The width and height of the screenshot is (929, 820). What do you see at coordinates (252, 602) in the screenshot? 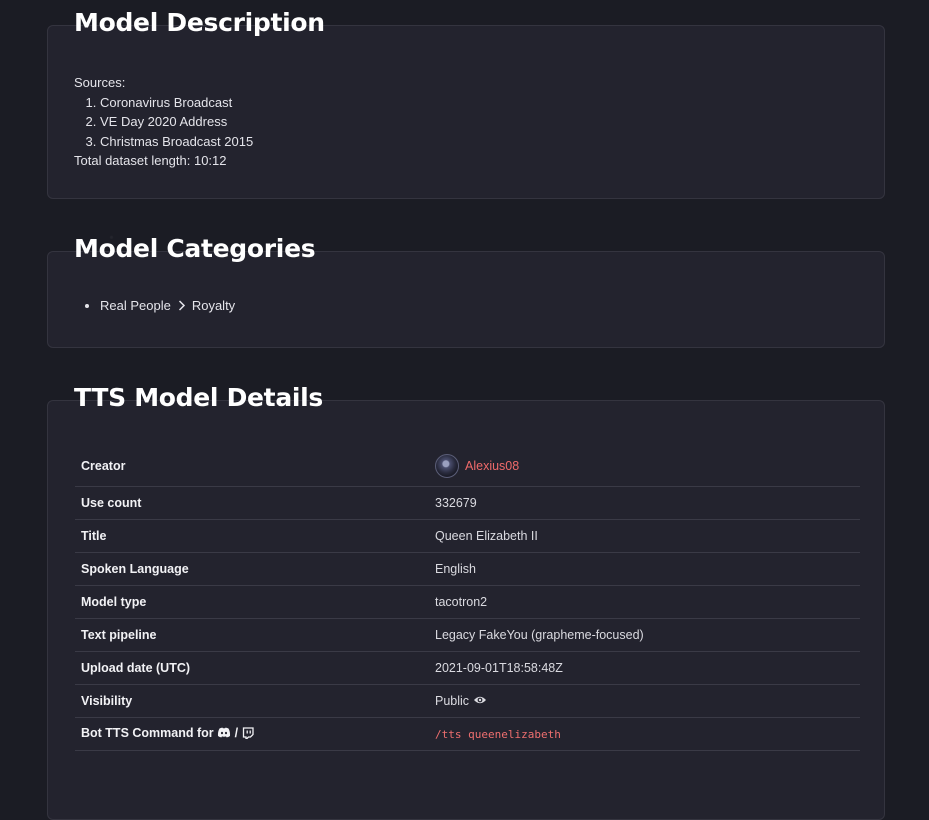
I see `model-type-label: Model type` at bounding box center [252, 602].